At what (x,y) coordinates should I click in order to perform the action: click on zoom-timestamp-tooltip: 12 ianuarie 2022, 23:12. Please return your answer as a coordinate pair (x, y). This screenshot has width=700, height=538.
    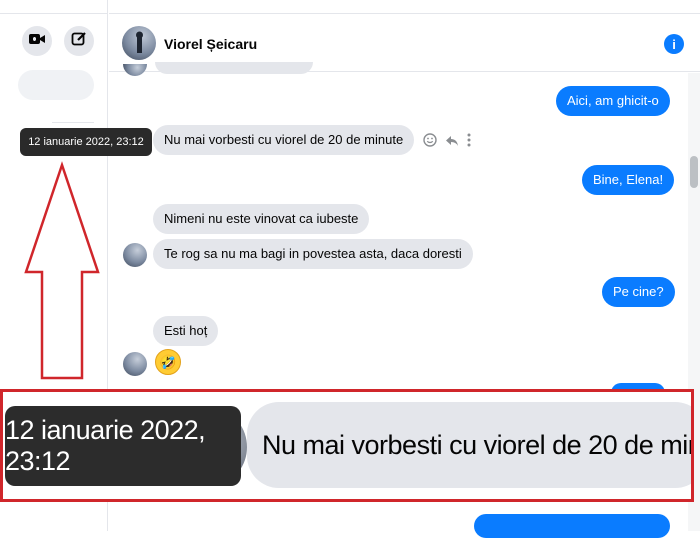
    Looking at the image, I should click on (123, 446).